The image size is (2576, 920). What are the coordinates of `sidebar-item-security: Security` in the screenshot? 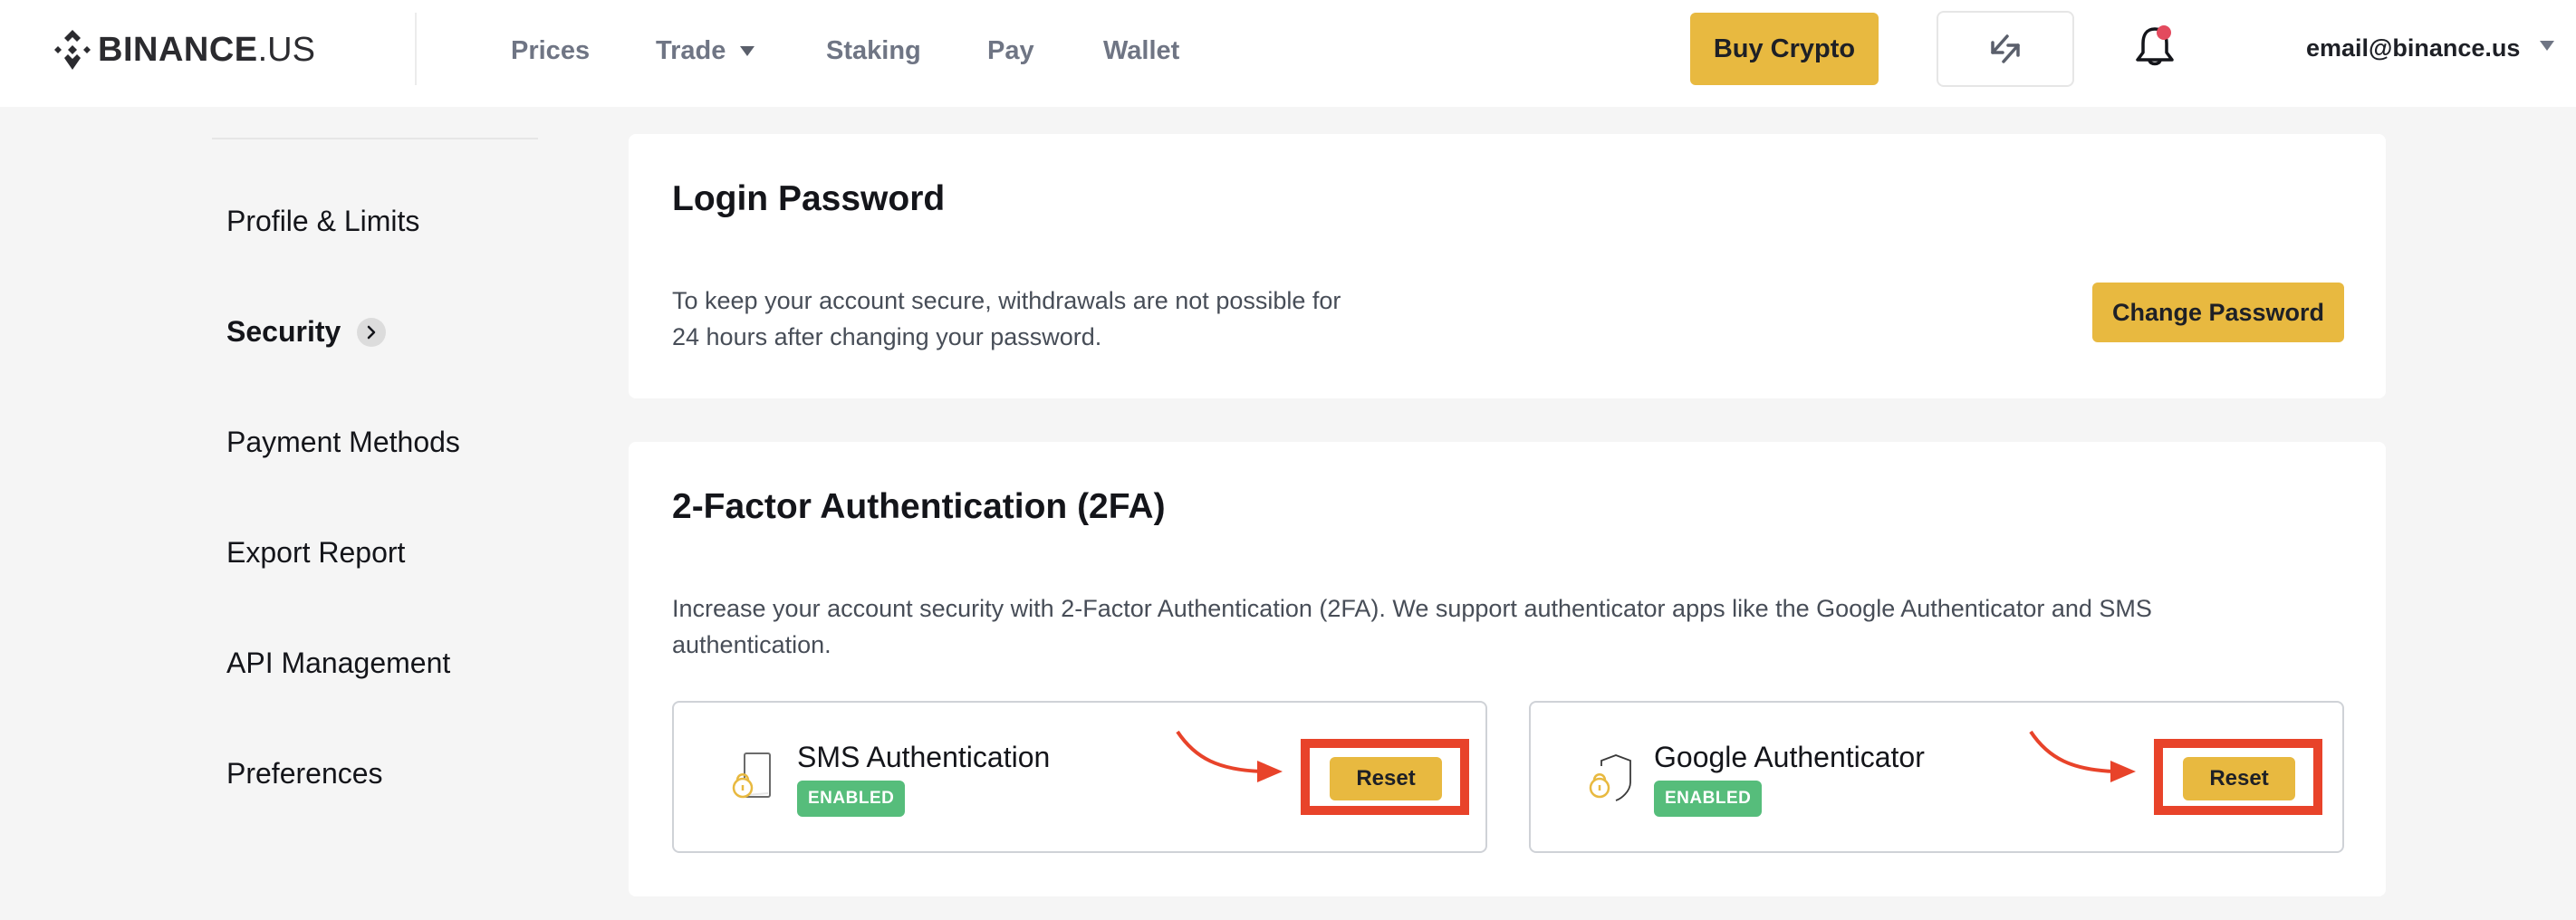 It's located at (306, 332).